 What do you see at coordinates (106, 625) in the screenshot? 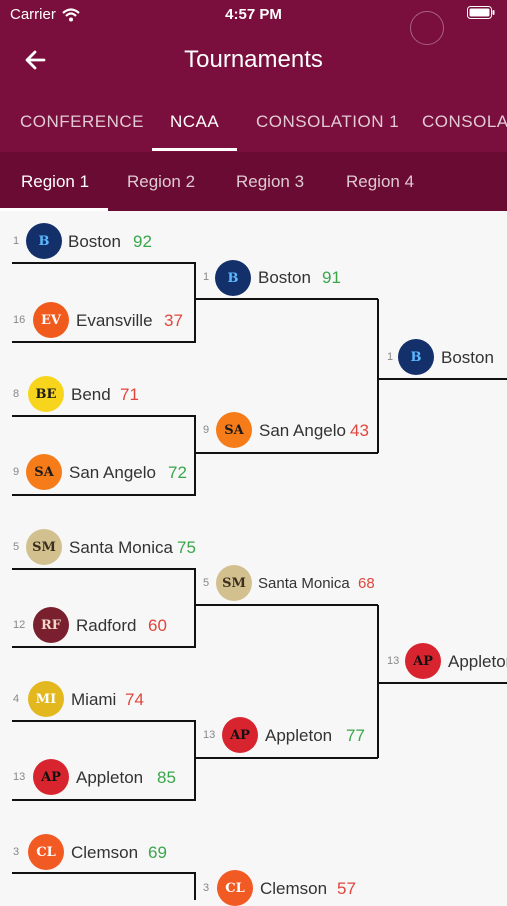
I see `team-name: Radford` at bounding box center [106, 625].